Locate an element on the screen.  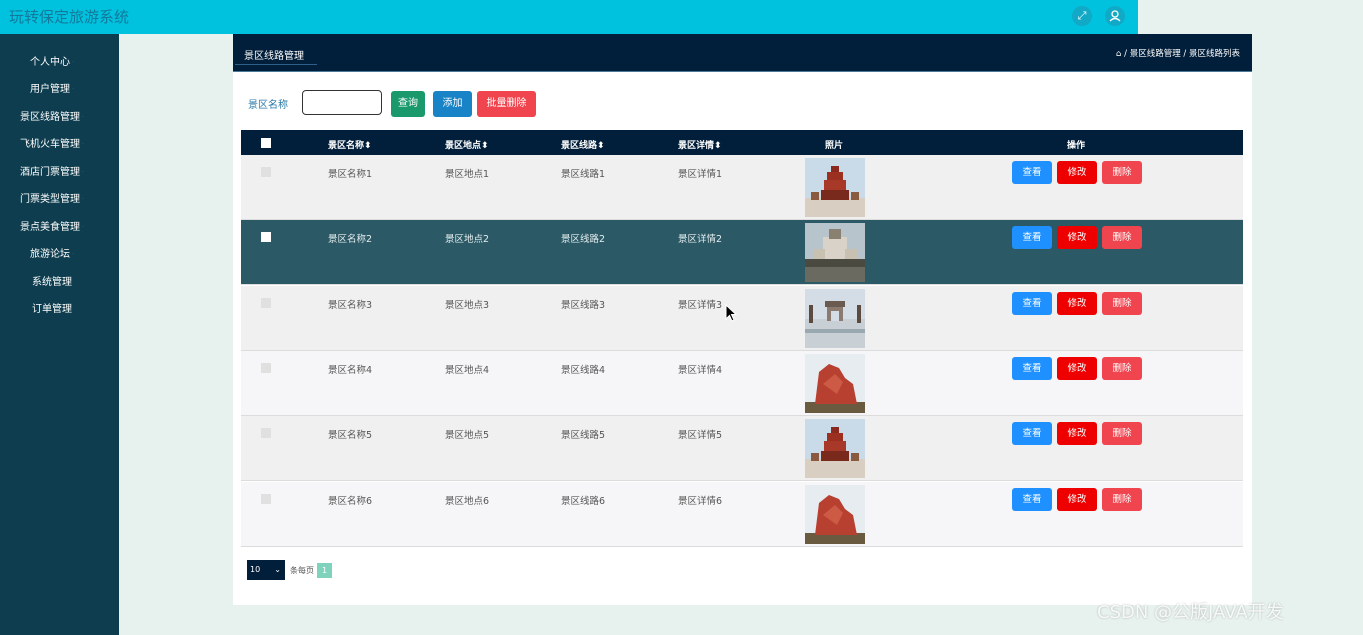
breadcrumb: ⌂ / 景区线路管理 / 景区线路列表 is located at coordinates (1178, 53).